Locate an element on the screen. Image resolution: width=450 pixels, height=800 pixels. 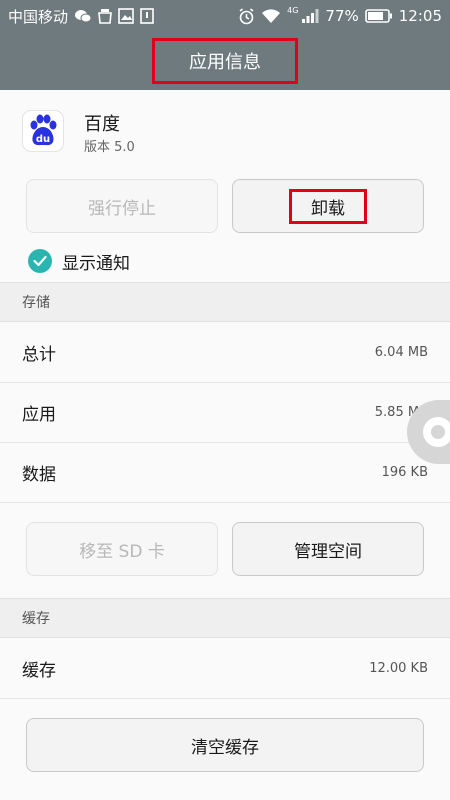
battery-percent: 77% is located at coordinates (342, 16).